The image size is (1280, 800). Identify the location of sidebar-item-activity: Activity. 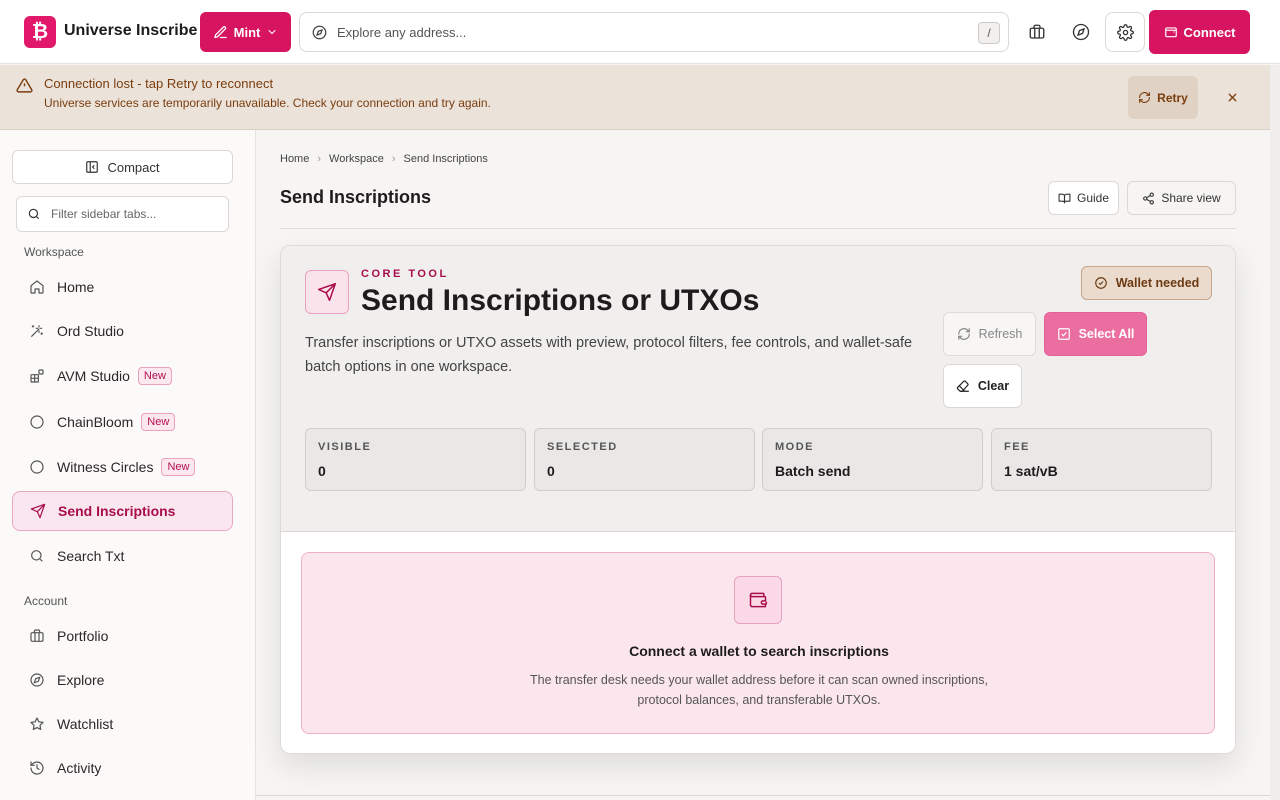
(122, 768).